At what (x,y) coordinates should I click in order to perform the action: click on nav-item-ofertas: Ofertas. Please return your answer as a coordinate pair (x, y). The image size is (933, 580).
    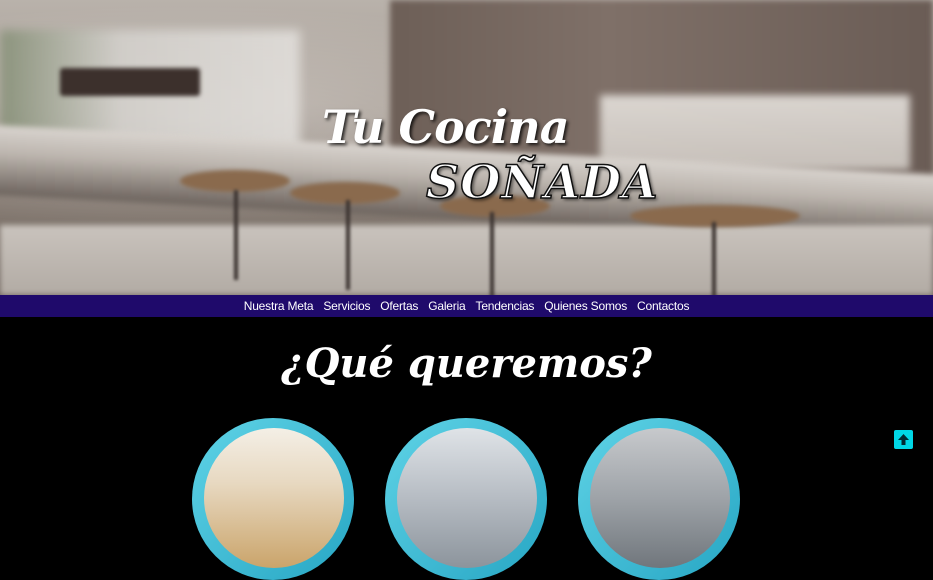
    Looking at the image, I should click on (399, 306).